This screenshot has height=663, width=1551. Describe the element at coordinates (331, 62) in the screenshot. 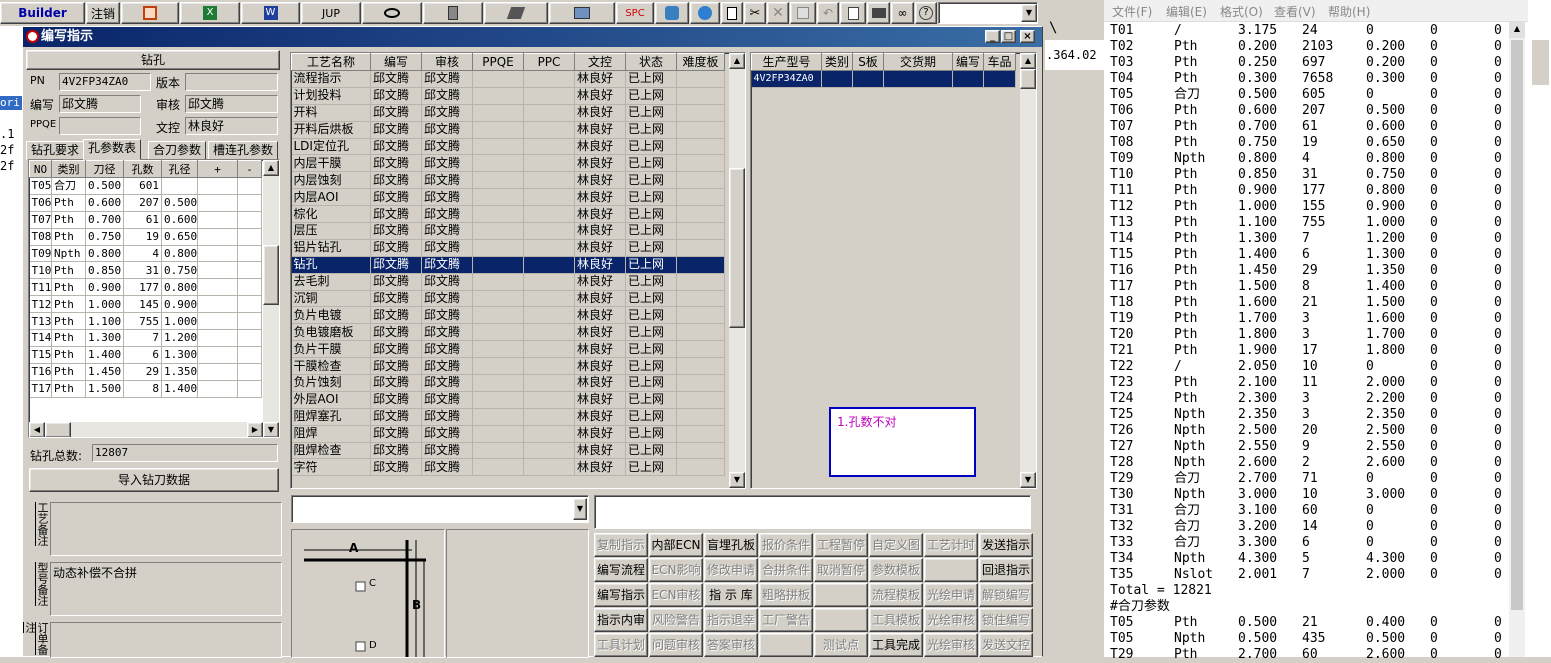

I see `process-col-header: 工艺名称` at that location.